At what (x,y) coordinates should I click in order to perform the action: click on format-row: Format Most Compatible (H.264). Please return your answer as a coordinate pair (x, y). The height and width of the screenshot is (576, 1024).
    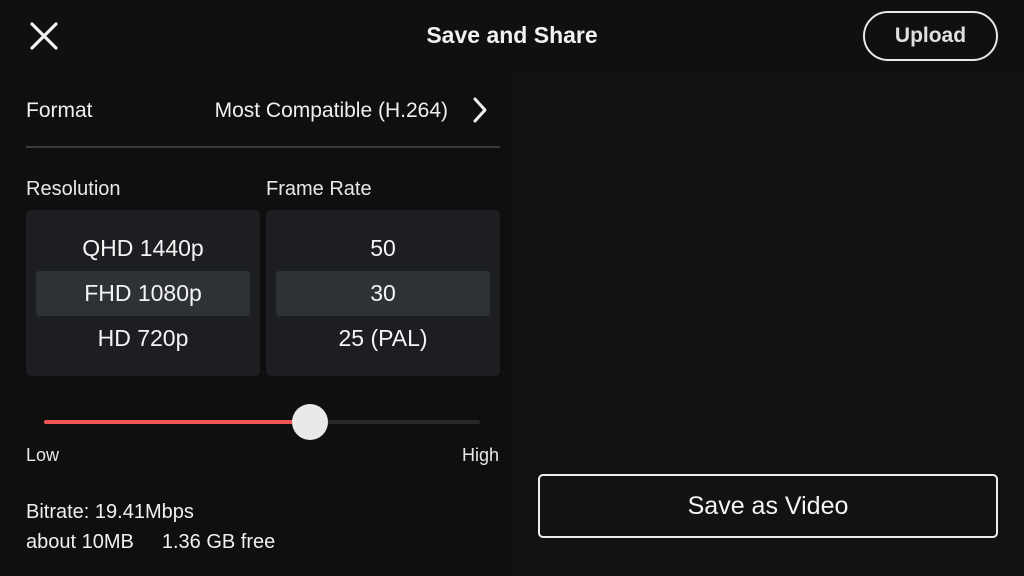
    Looking at the image, I should click on (263, 110).